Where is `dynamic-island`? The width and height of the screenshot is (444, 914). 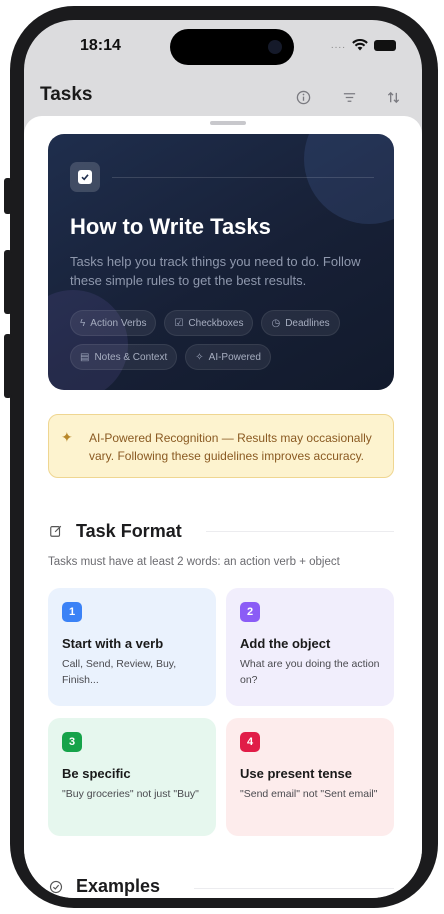
dynamic-island is located at coordinates (232, 47).